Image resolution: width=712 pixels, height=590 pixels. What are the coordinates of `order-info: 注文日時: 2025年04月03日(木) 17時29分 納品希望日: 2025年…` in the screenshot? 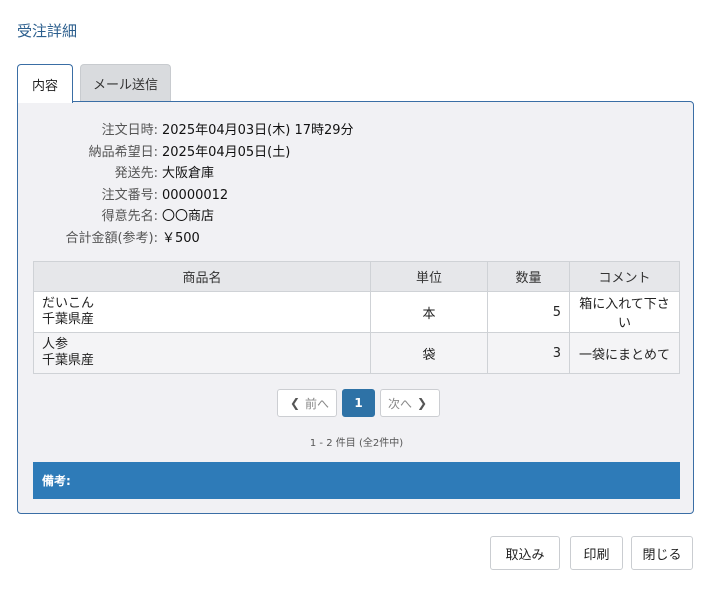 It's located at (186, 185).